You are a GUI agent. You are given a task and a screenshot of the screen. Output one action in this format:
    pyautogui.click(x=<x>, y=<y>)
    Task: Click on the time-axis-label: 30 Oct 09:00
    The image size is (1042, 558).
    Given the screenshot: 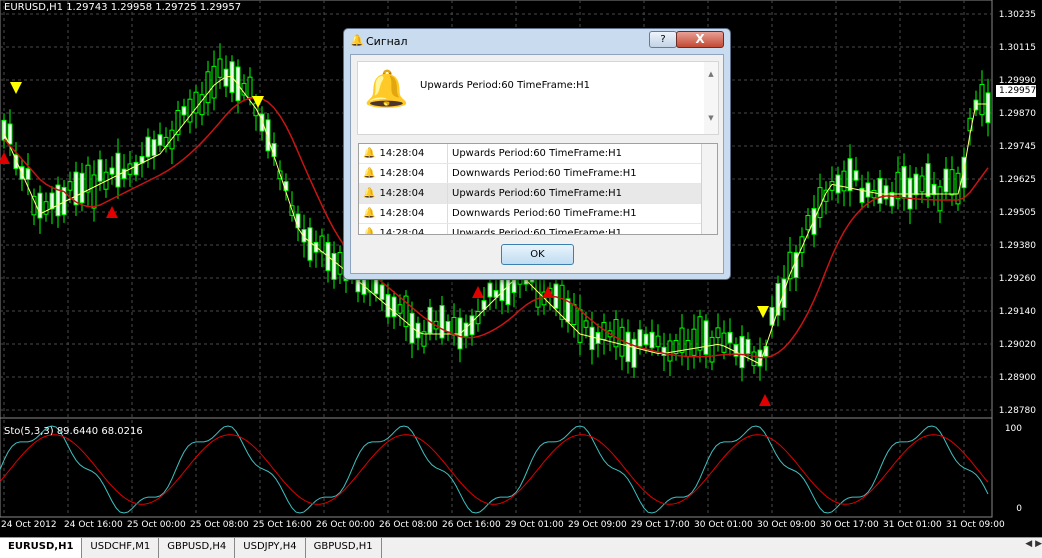 What is the action you would take?
    pyautogui.click(x=786, y=525)
    